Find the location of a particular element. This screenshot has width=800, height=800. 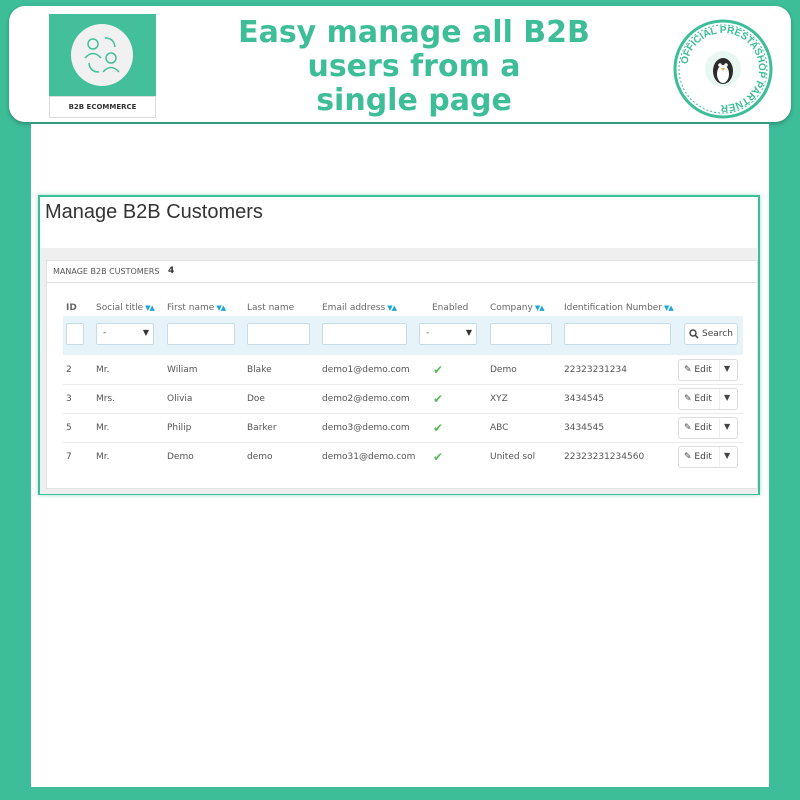

customer-count-badge: 4 is located at coordinates (171, 271).